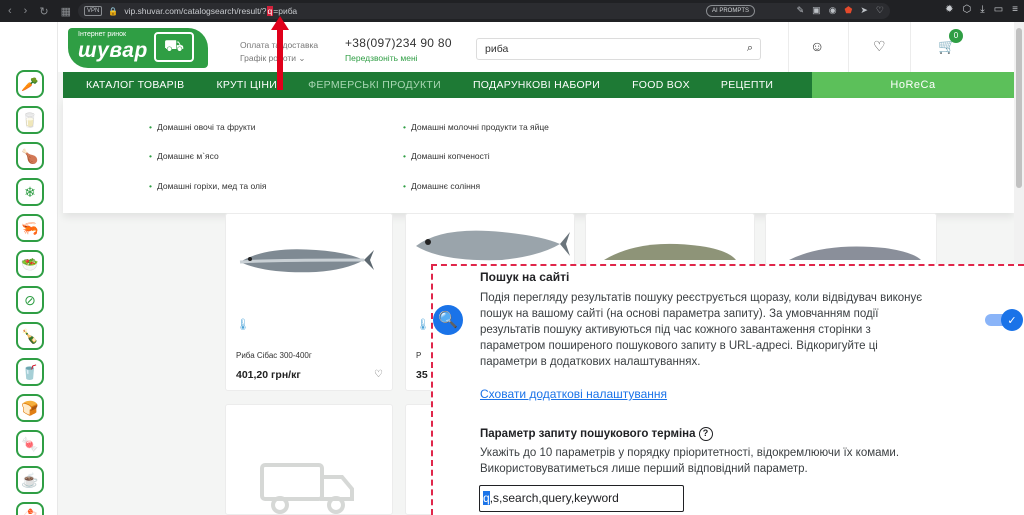 This screenshot has width=1024, height=515. Describe the element at coordinates (35, 11) in the screenshot. I see `browser-nav: ‹ › ↻ ▦` at that location.